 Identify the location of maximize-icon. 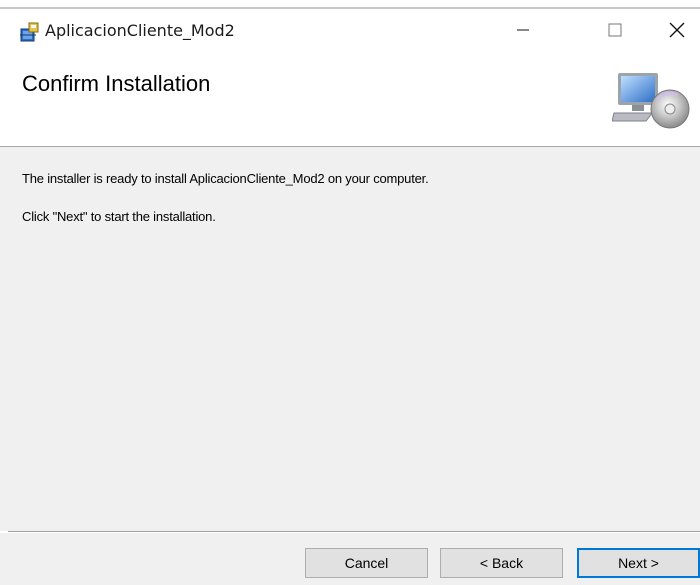
(615, 30).